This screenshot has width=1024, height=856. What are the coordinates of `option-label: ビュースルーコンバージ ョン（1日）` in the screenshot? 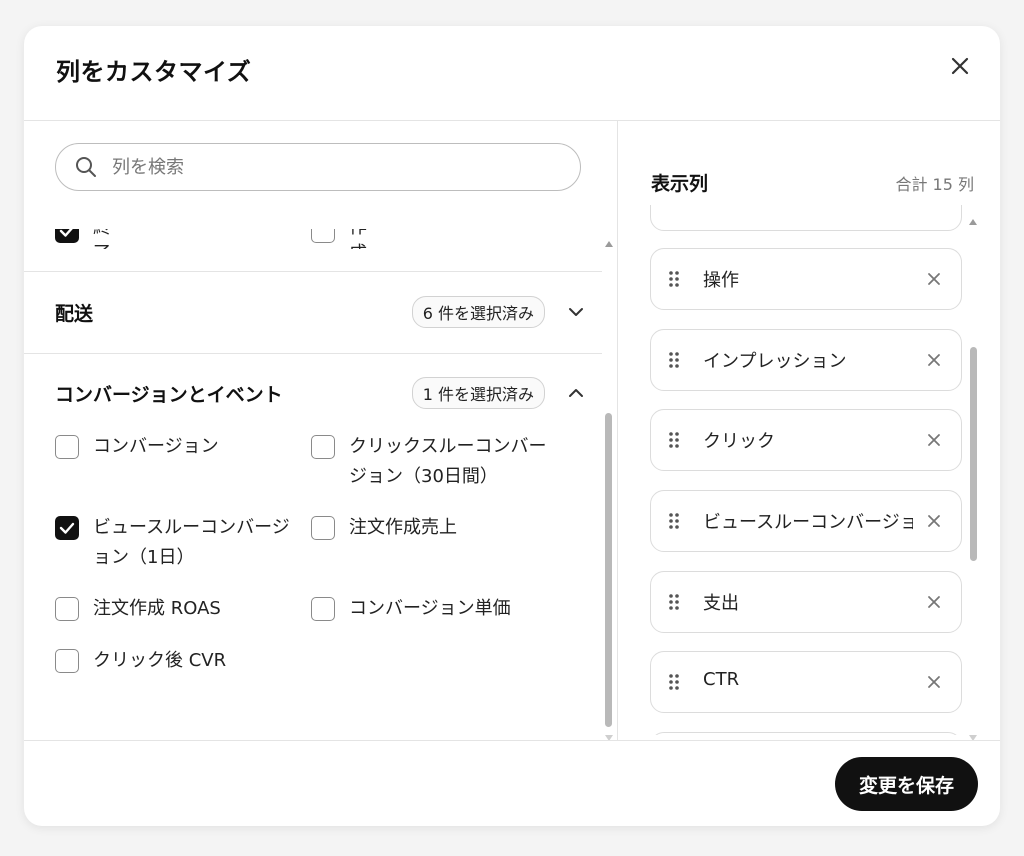 It's located at (191, 543).